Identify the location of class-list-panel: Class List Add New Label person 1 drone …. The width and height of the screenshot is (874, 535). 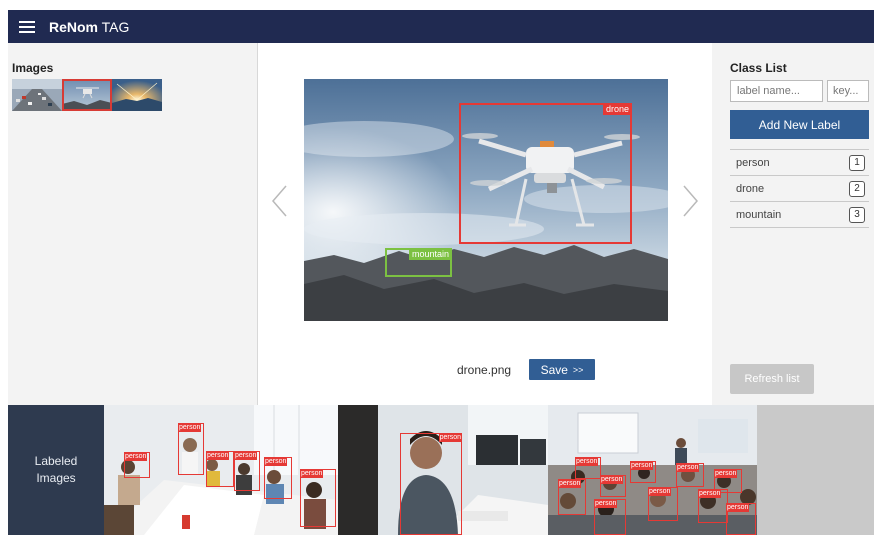
(793, 224).